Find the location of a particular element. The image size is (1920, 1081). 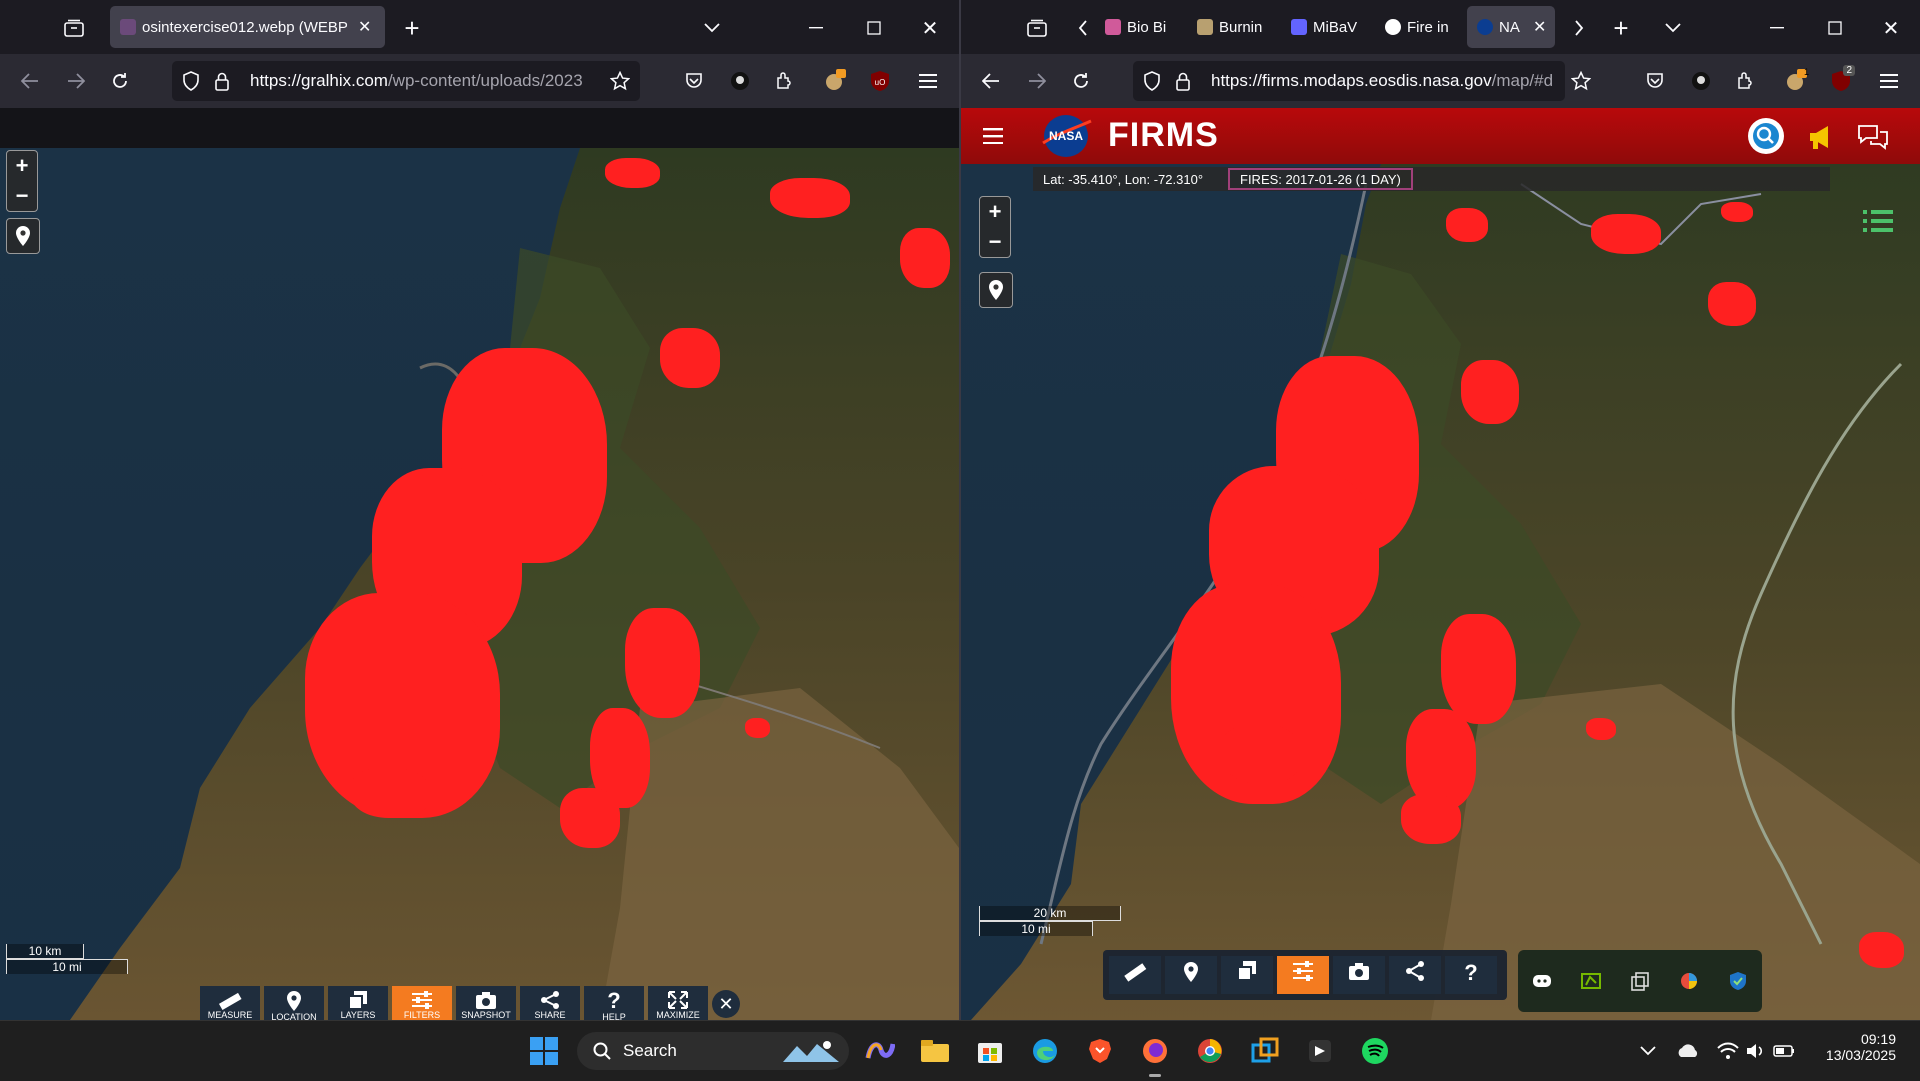

search-location-button is located at coordinates (1766, 136).